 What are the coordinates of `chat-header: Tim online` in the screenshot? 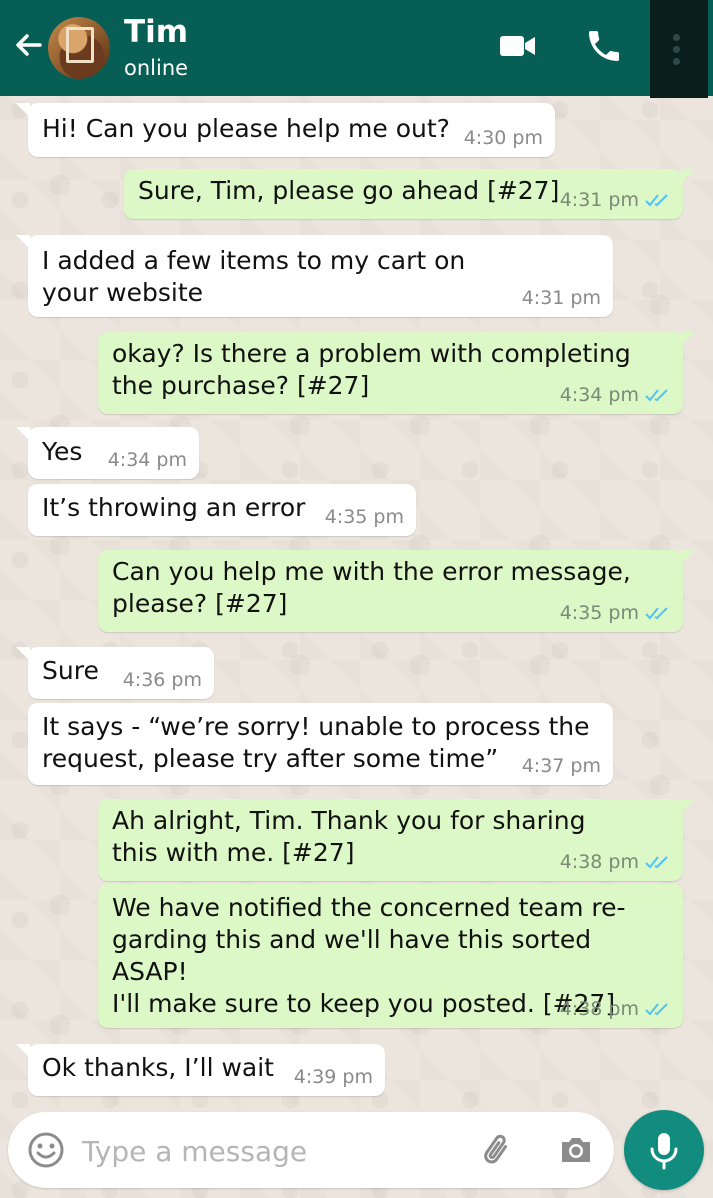 It's located at (356, 49).